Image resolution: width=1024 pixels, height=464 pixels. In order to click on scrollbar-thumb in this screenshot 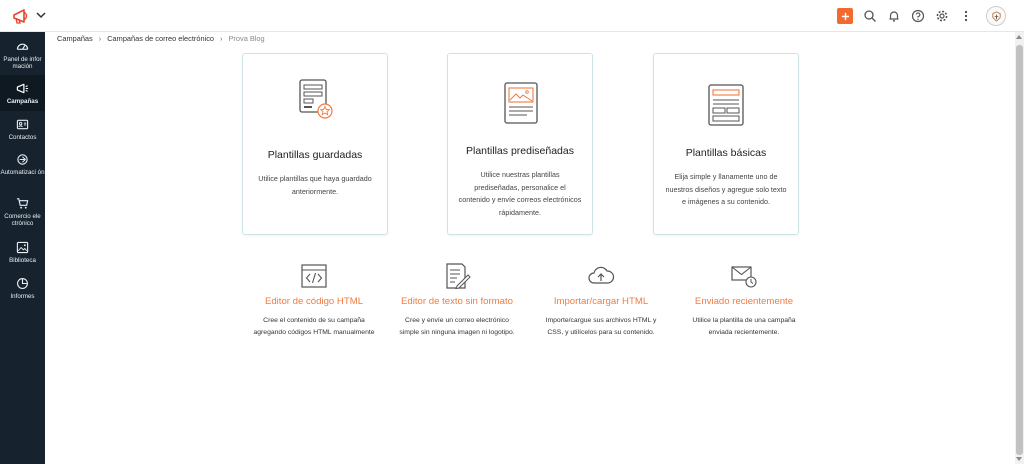, I will do `click(1019, 250)`.